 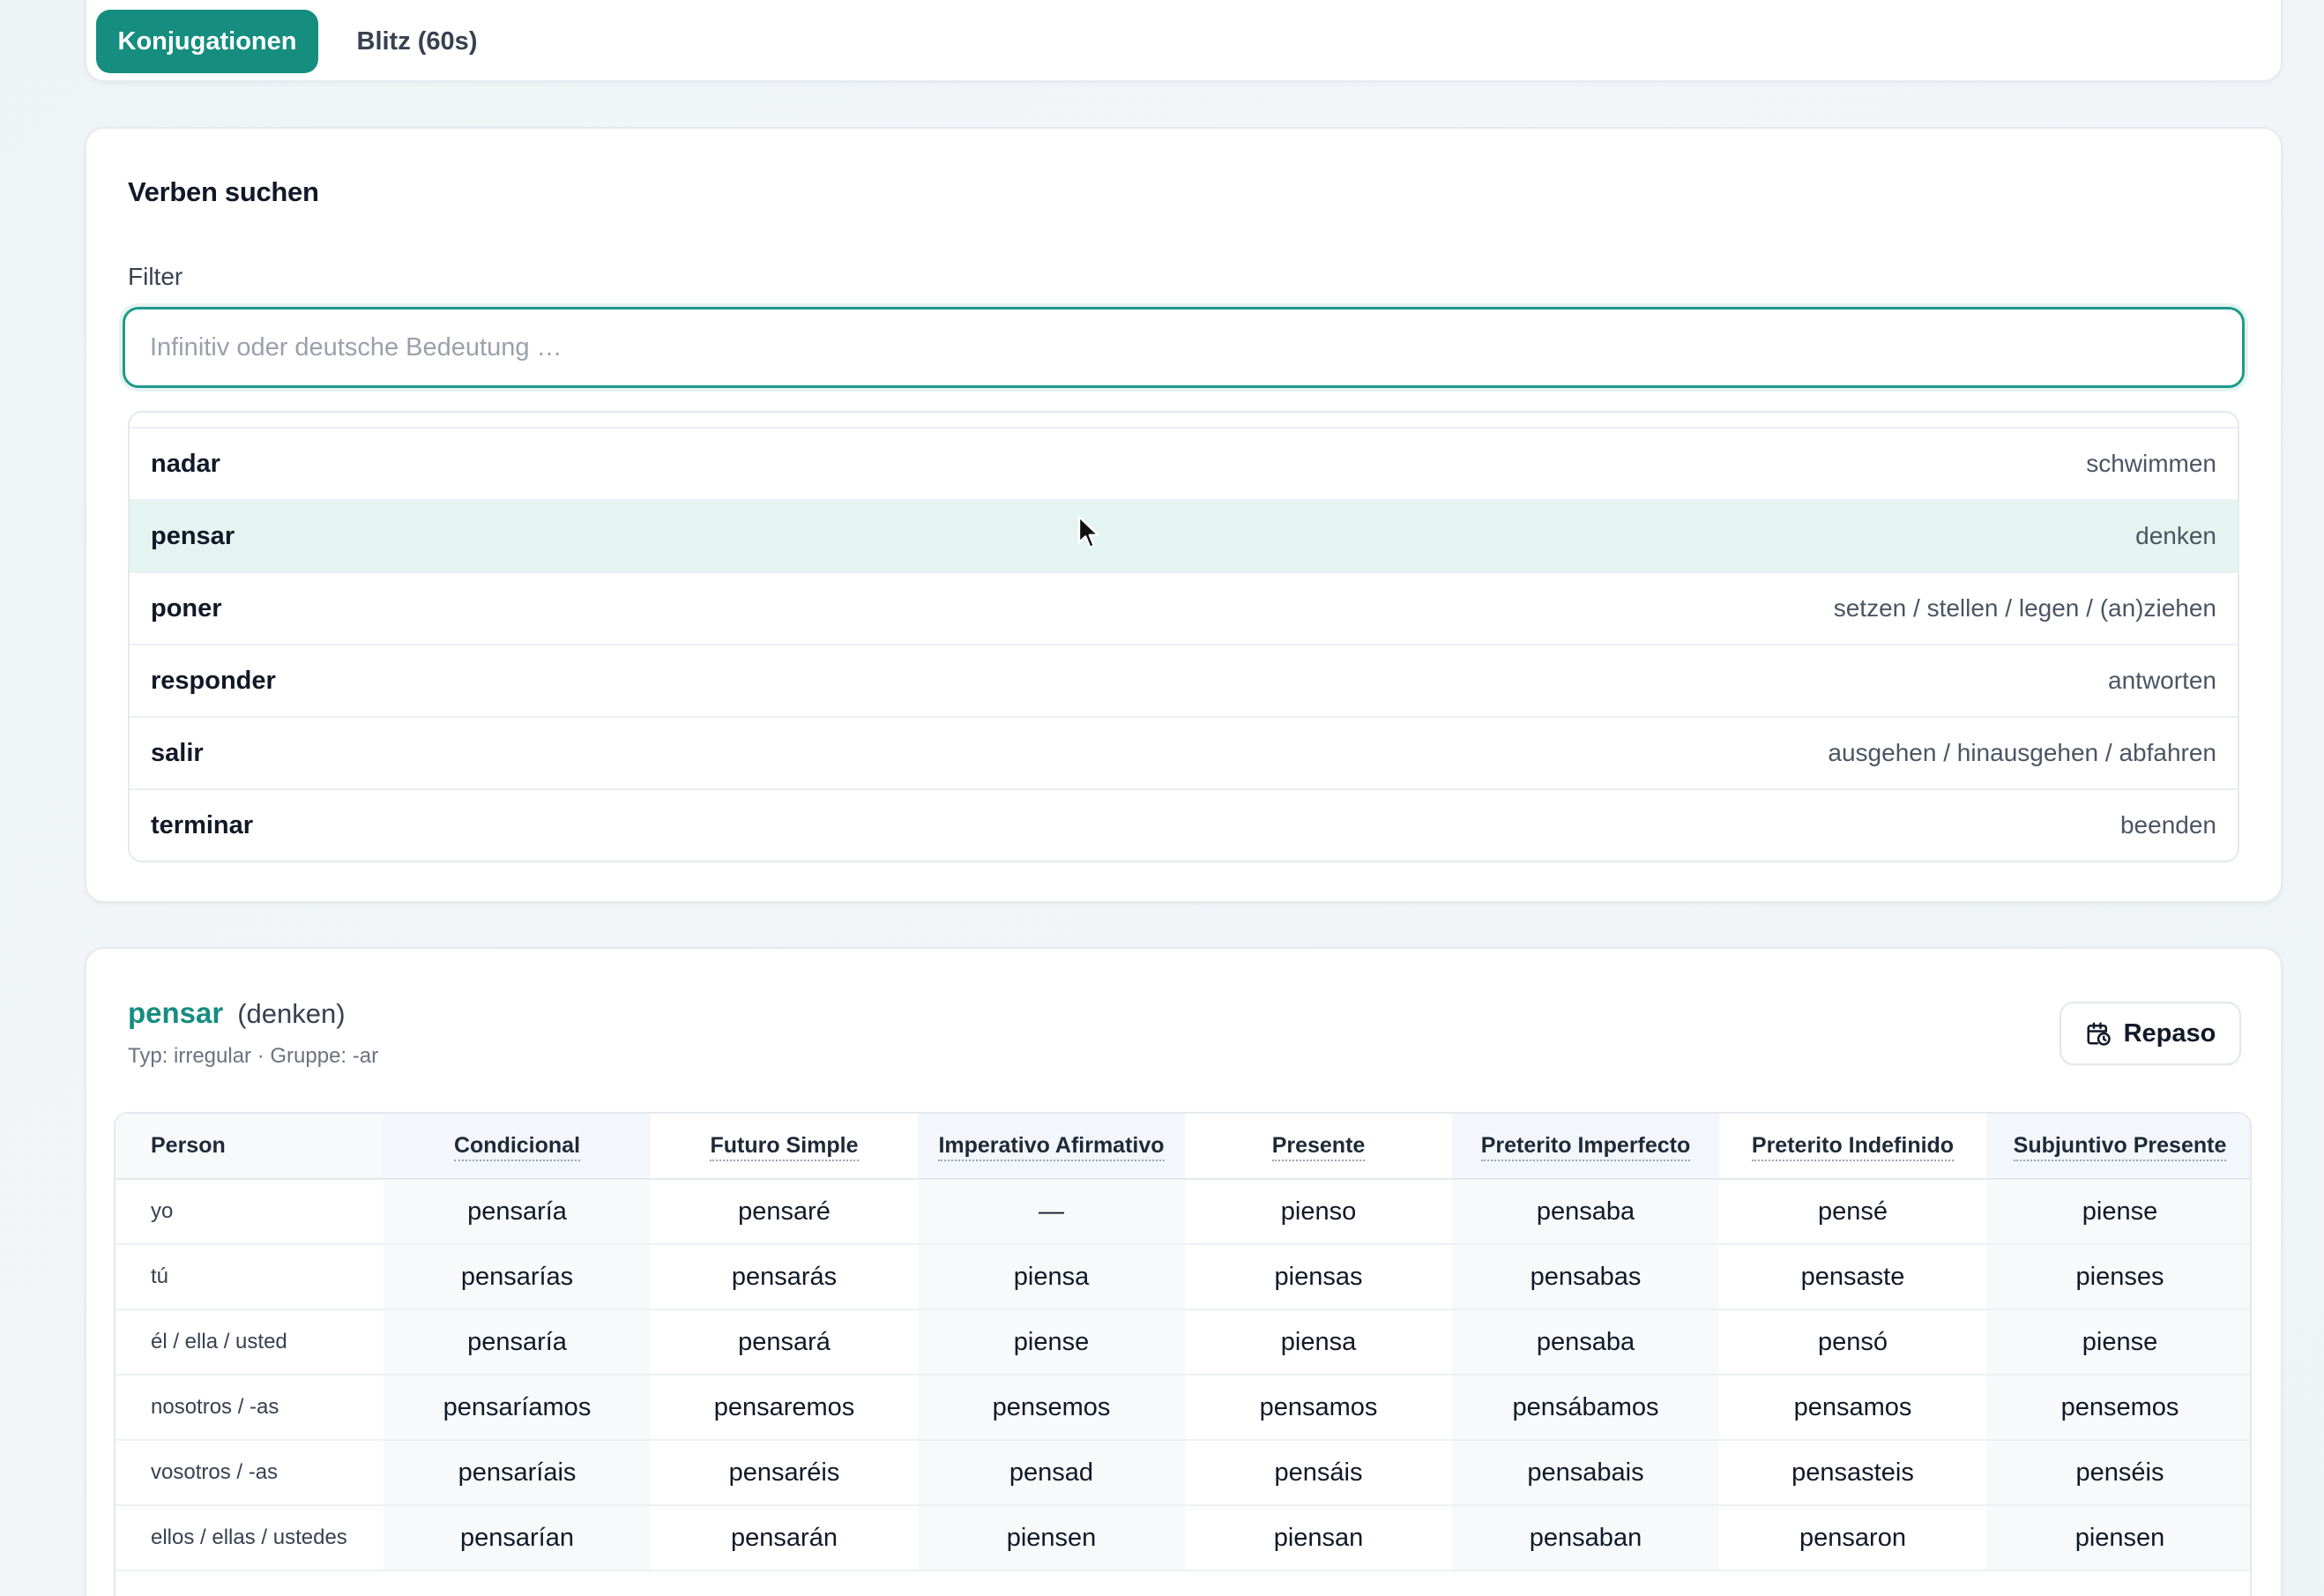 I want to click on calendar-clock-icon, so click(x=2099, y=1034).